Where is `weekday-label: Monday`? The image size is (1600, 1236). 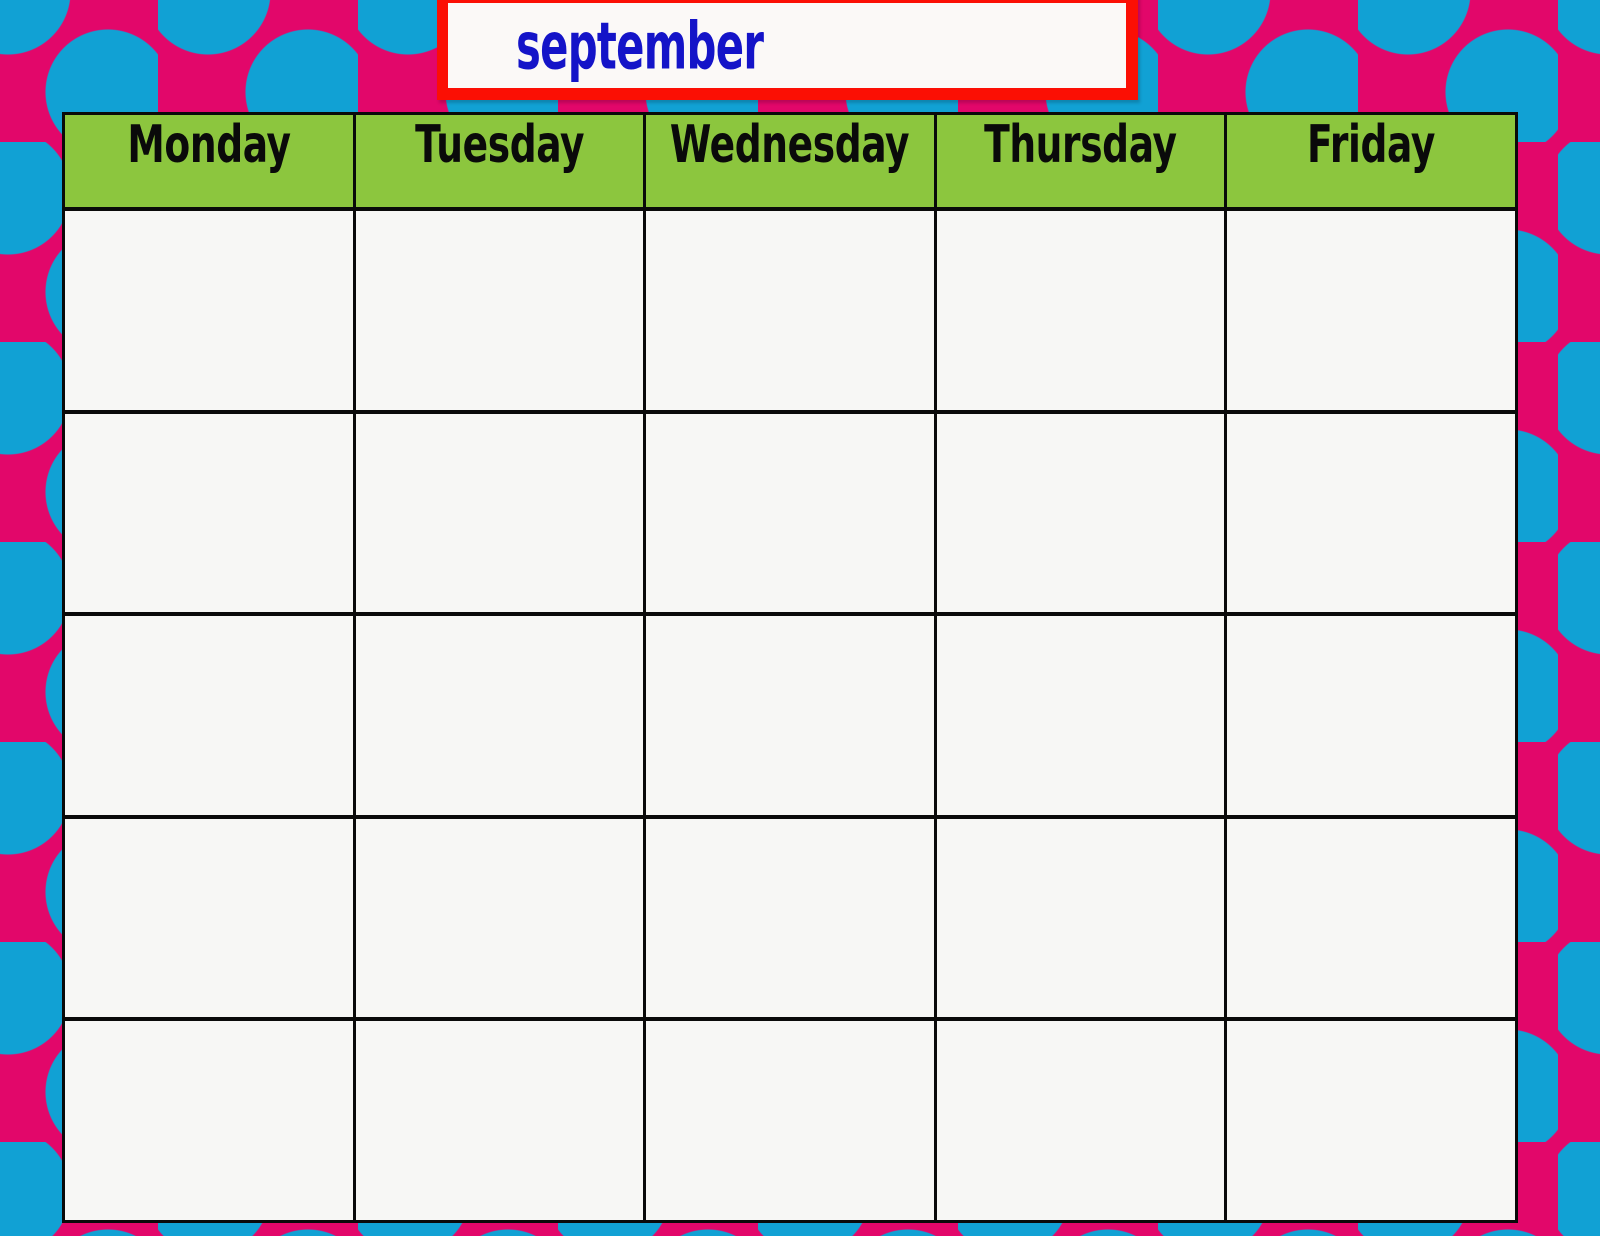 weekday-label: Monday is located at coordinates (209, 145).